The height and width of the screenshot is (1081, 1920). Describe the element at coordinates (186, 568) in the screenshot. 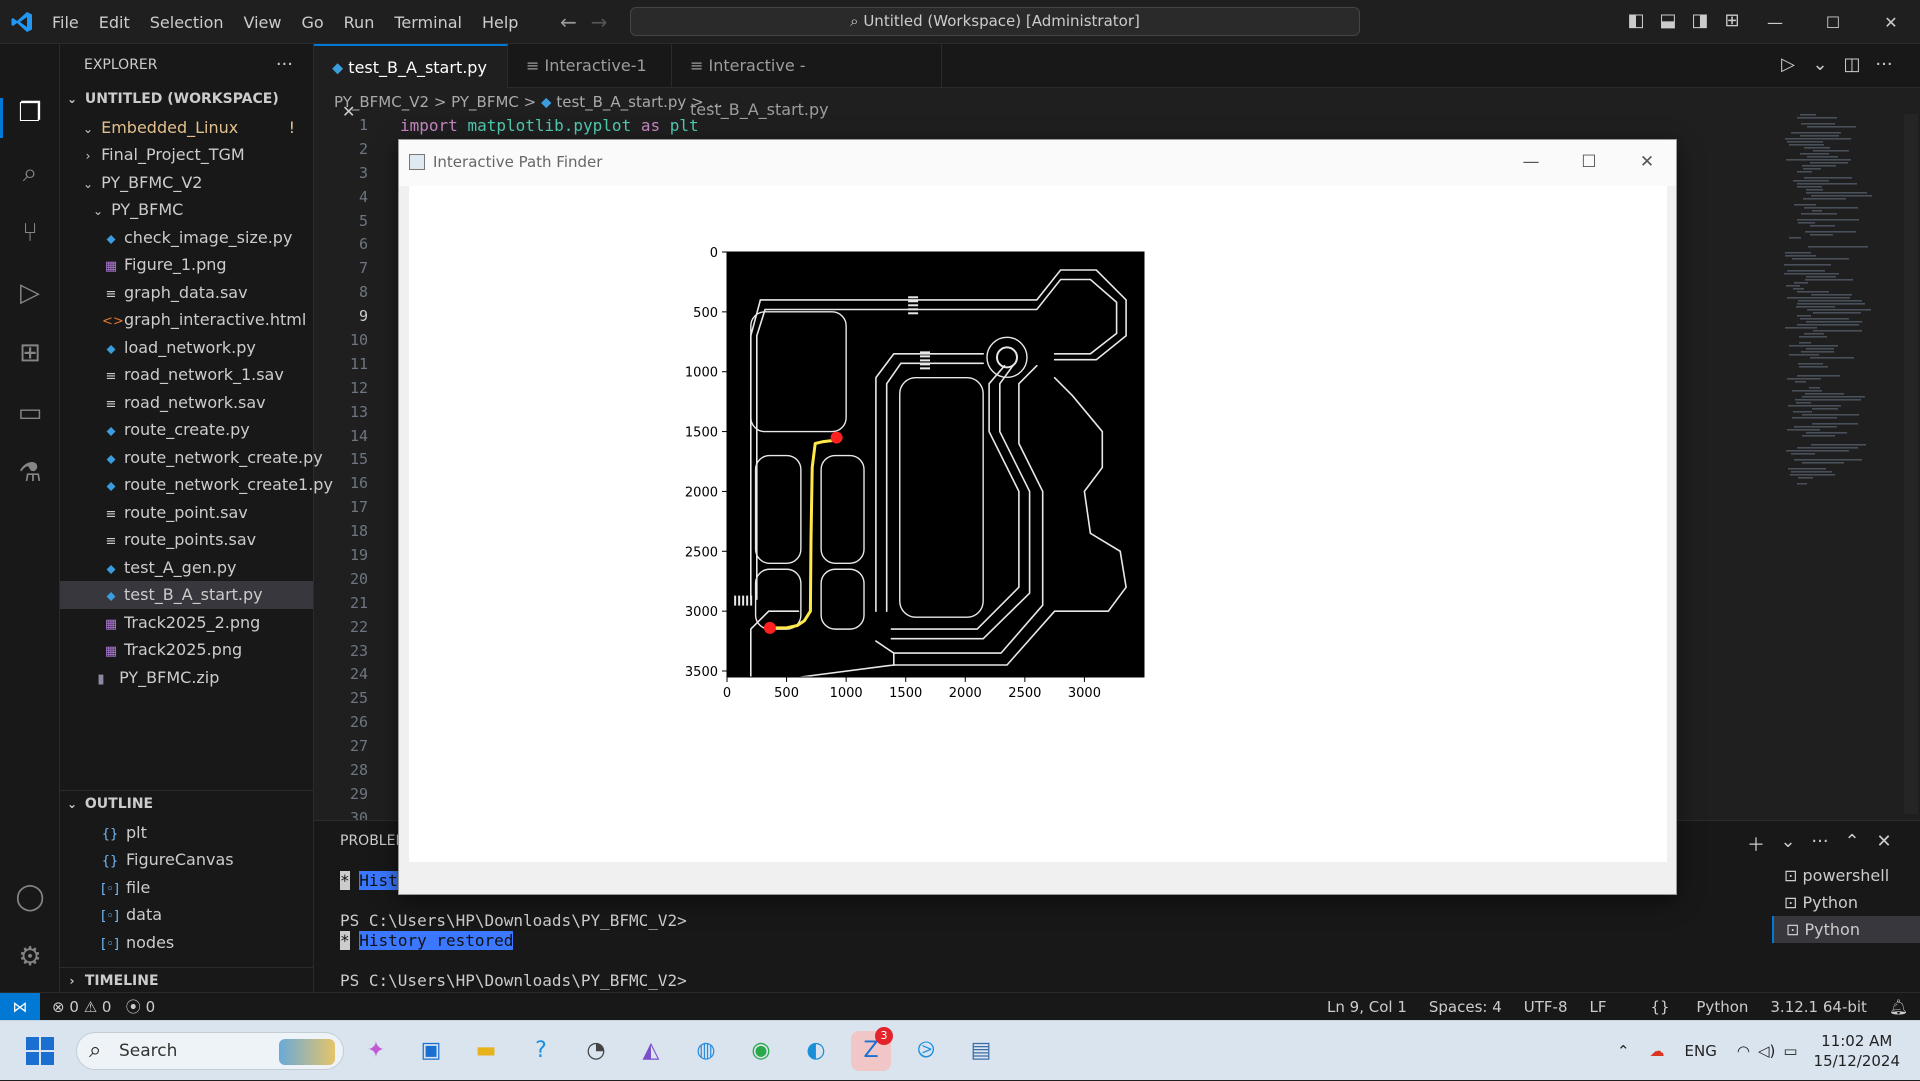

I see `file-item: ⬥ test_A_gen.py` at that location.